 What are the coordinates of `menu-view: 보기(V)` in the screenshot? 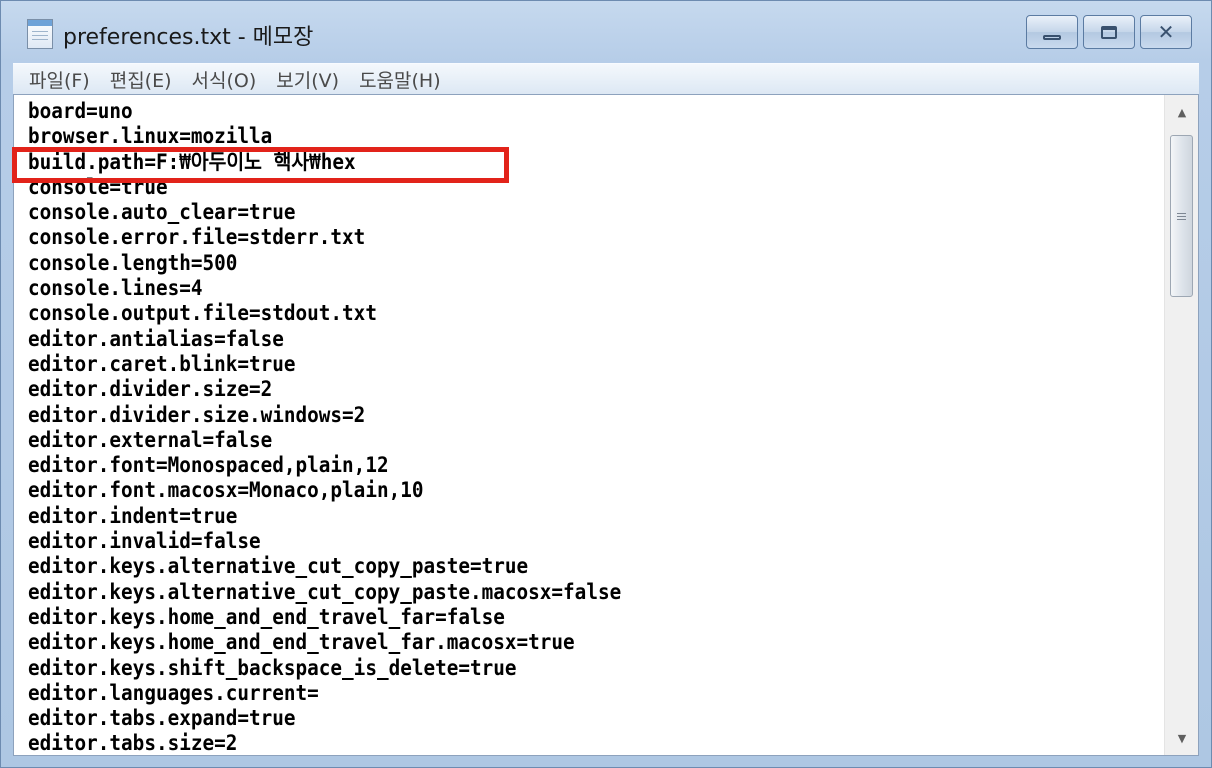 It's located at (307, 79).